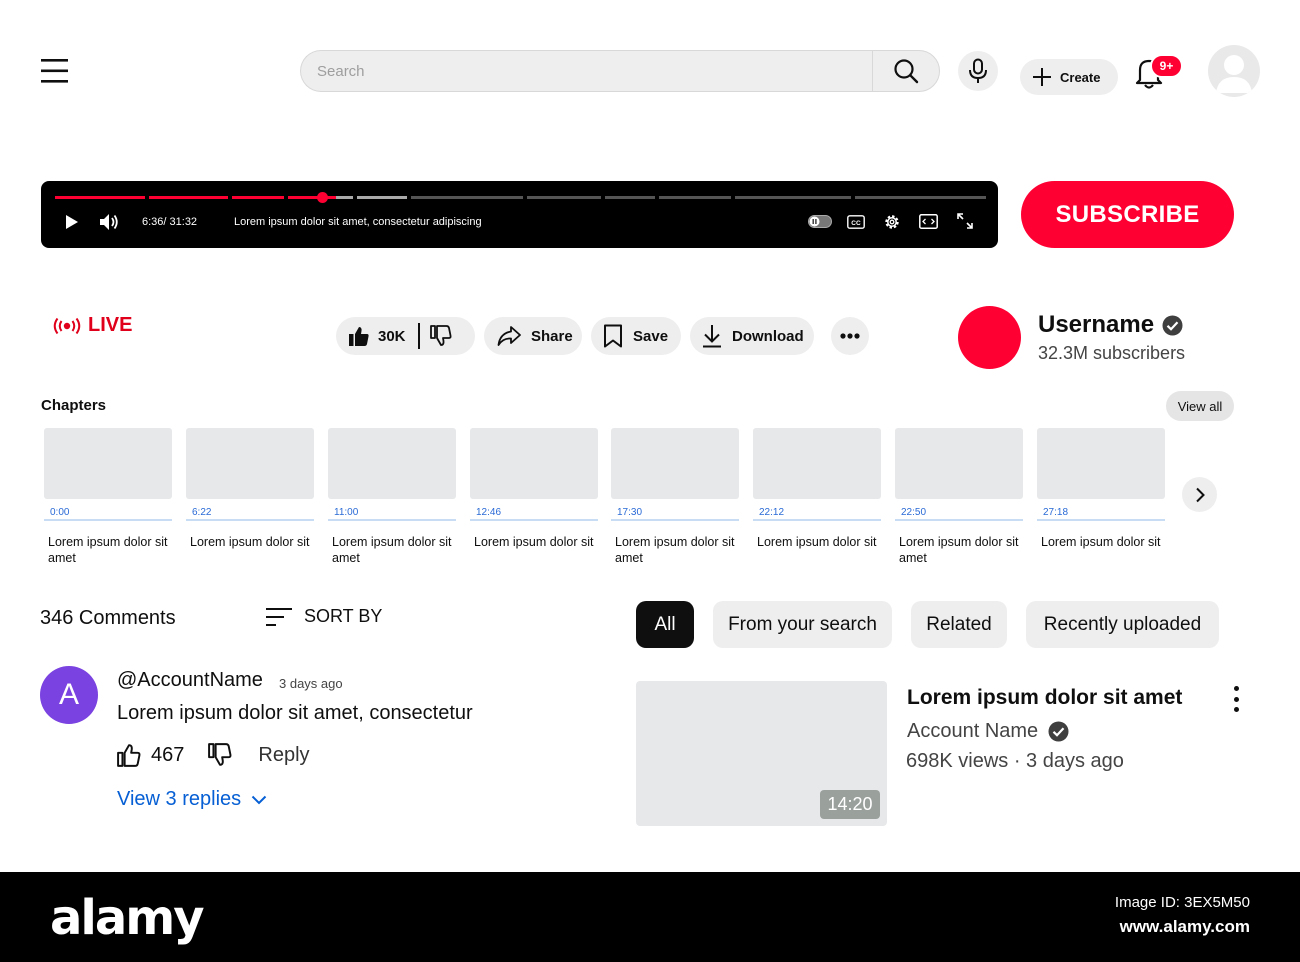  I want to click on chapter-item: 17:30 Lorem ipsum dolor sit amet, so click(675, 497).